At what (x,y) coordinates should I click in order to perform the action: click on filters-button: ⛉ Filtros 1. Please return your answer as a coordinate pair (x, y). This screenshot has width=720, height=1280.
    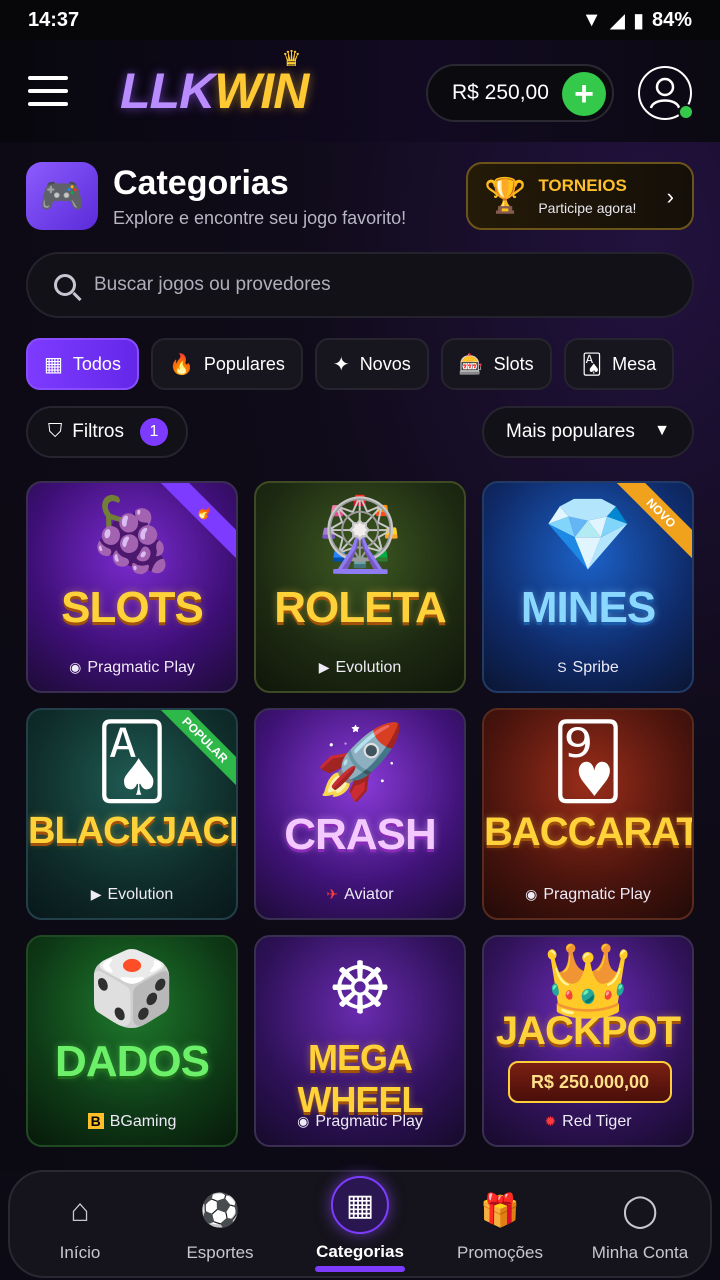
    Looking at the image, I should click on (107, 432).